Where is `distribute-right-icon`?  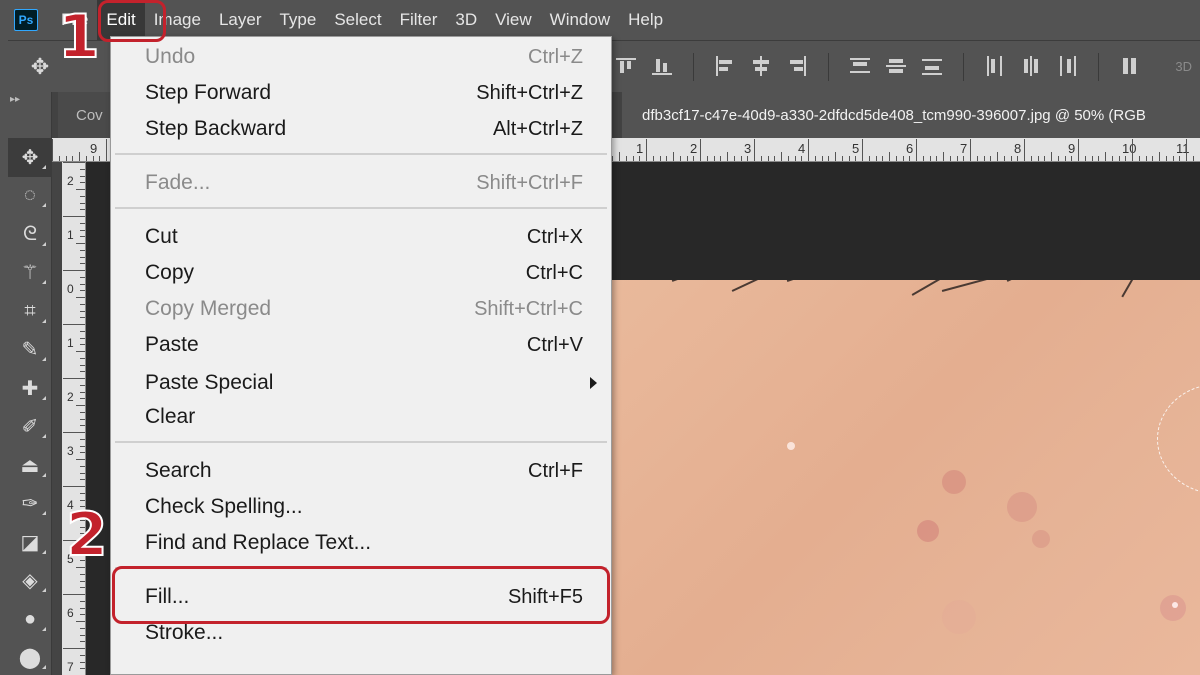
distribute-right-icon is located at coordinates (1067, 66).